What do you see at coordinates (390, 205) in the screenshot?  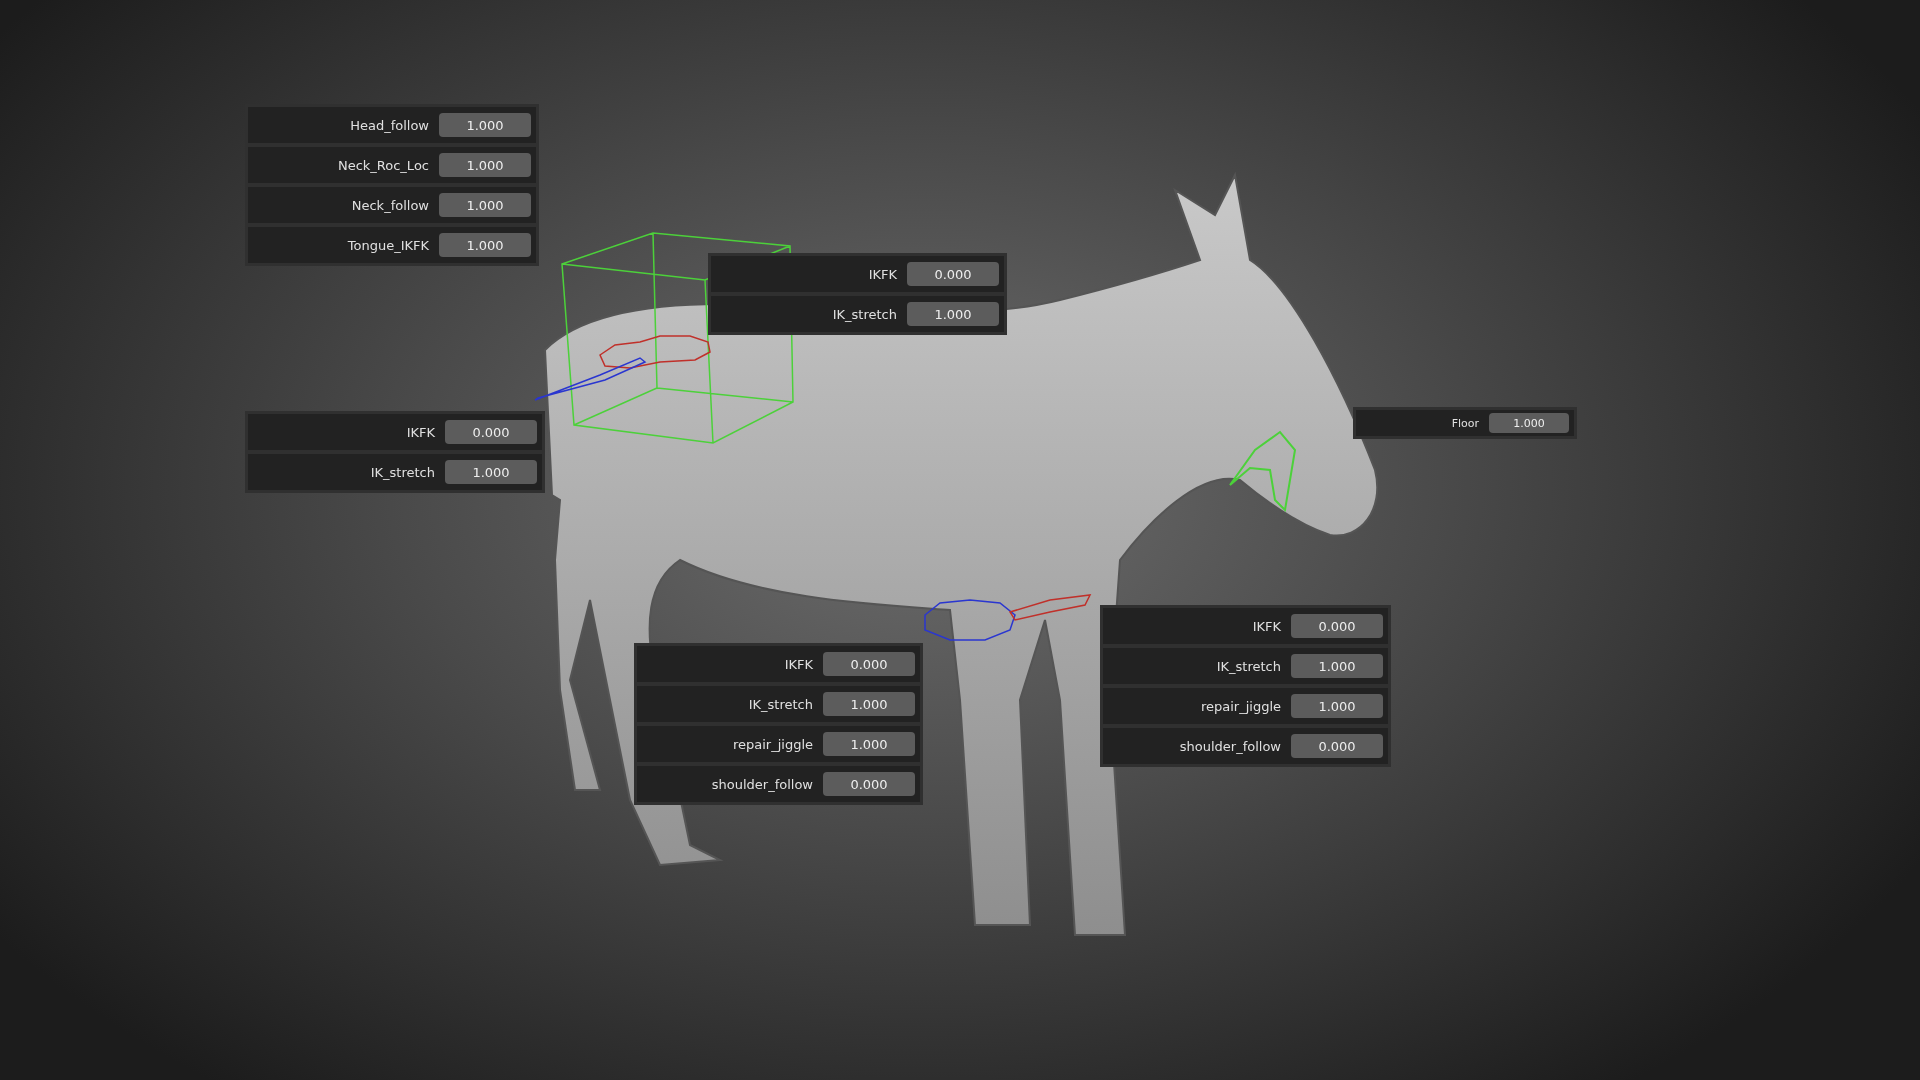 I see `property-label: Neck_follow` at bounding box center [390, 205].